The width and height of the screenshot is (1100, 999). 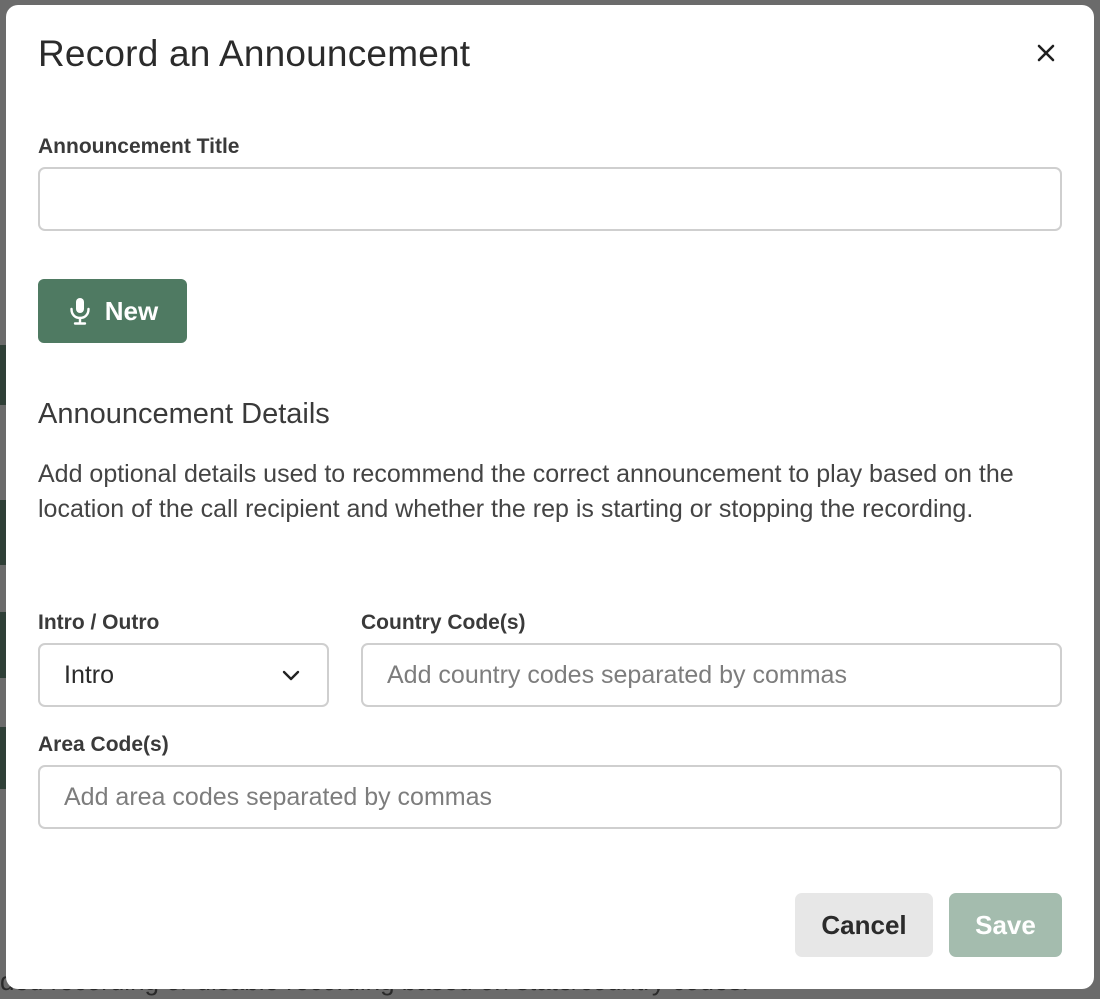 I want to click on area-codes-input, so click(x=550, y=797).